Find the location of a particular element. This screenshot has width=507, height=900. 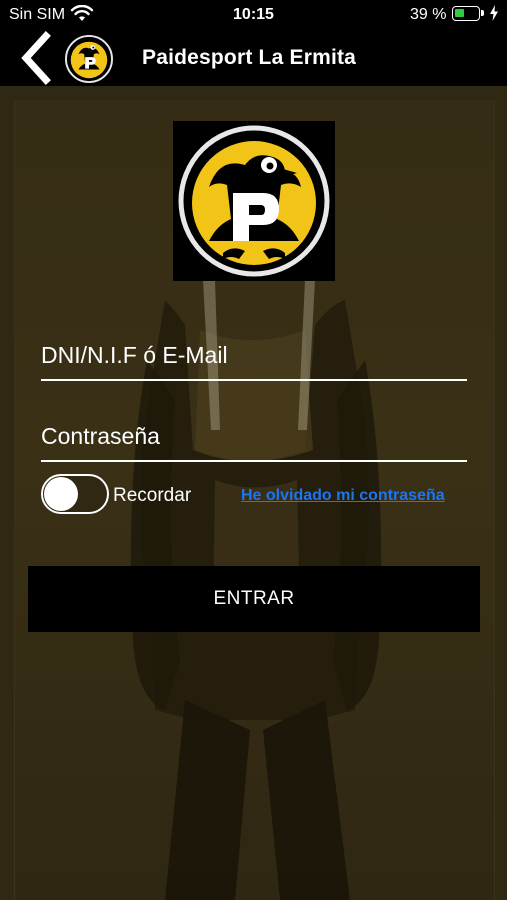

battery-icon is located at coordinates (468, 13).